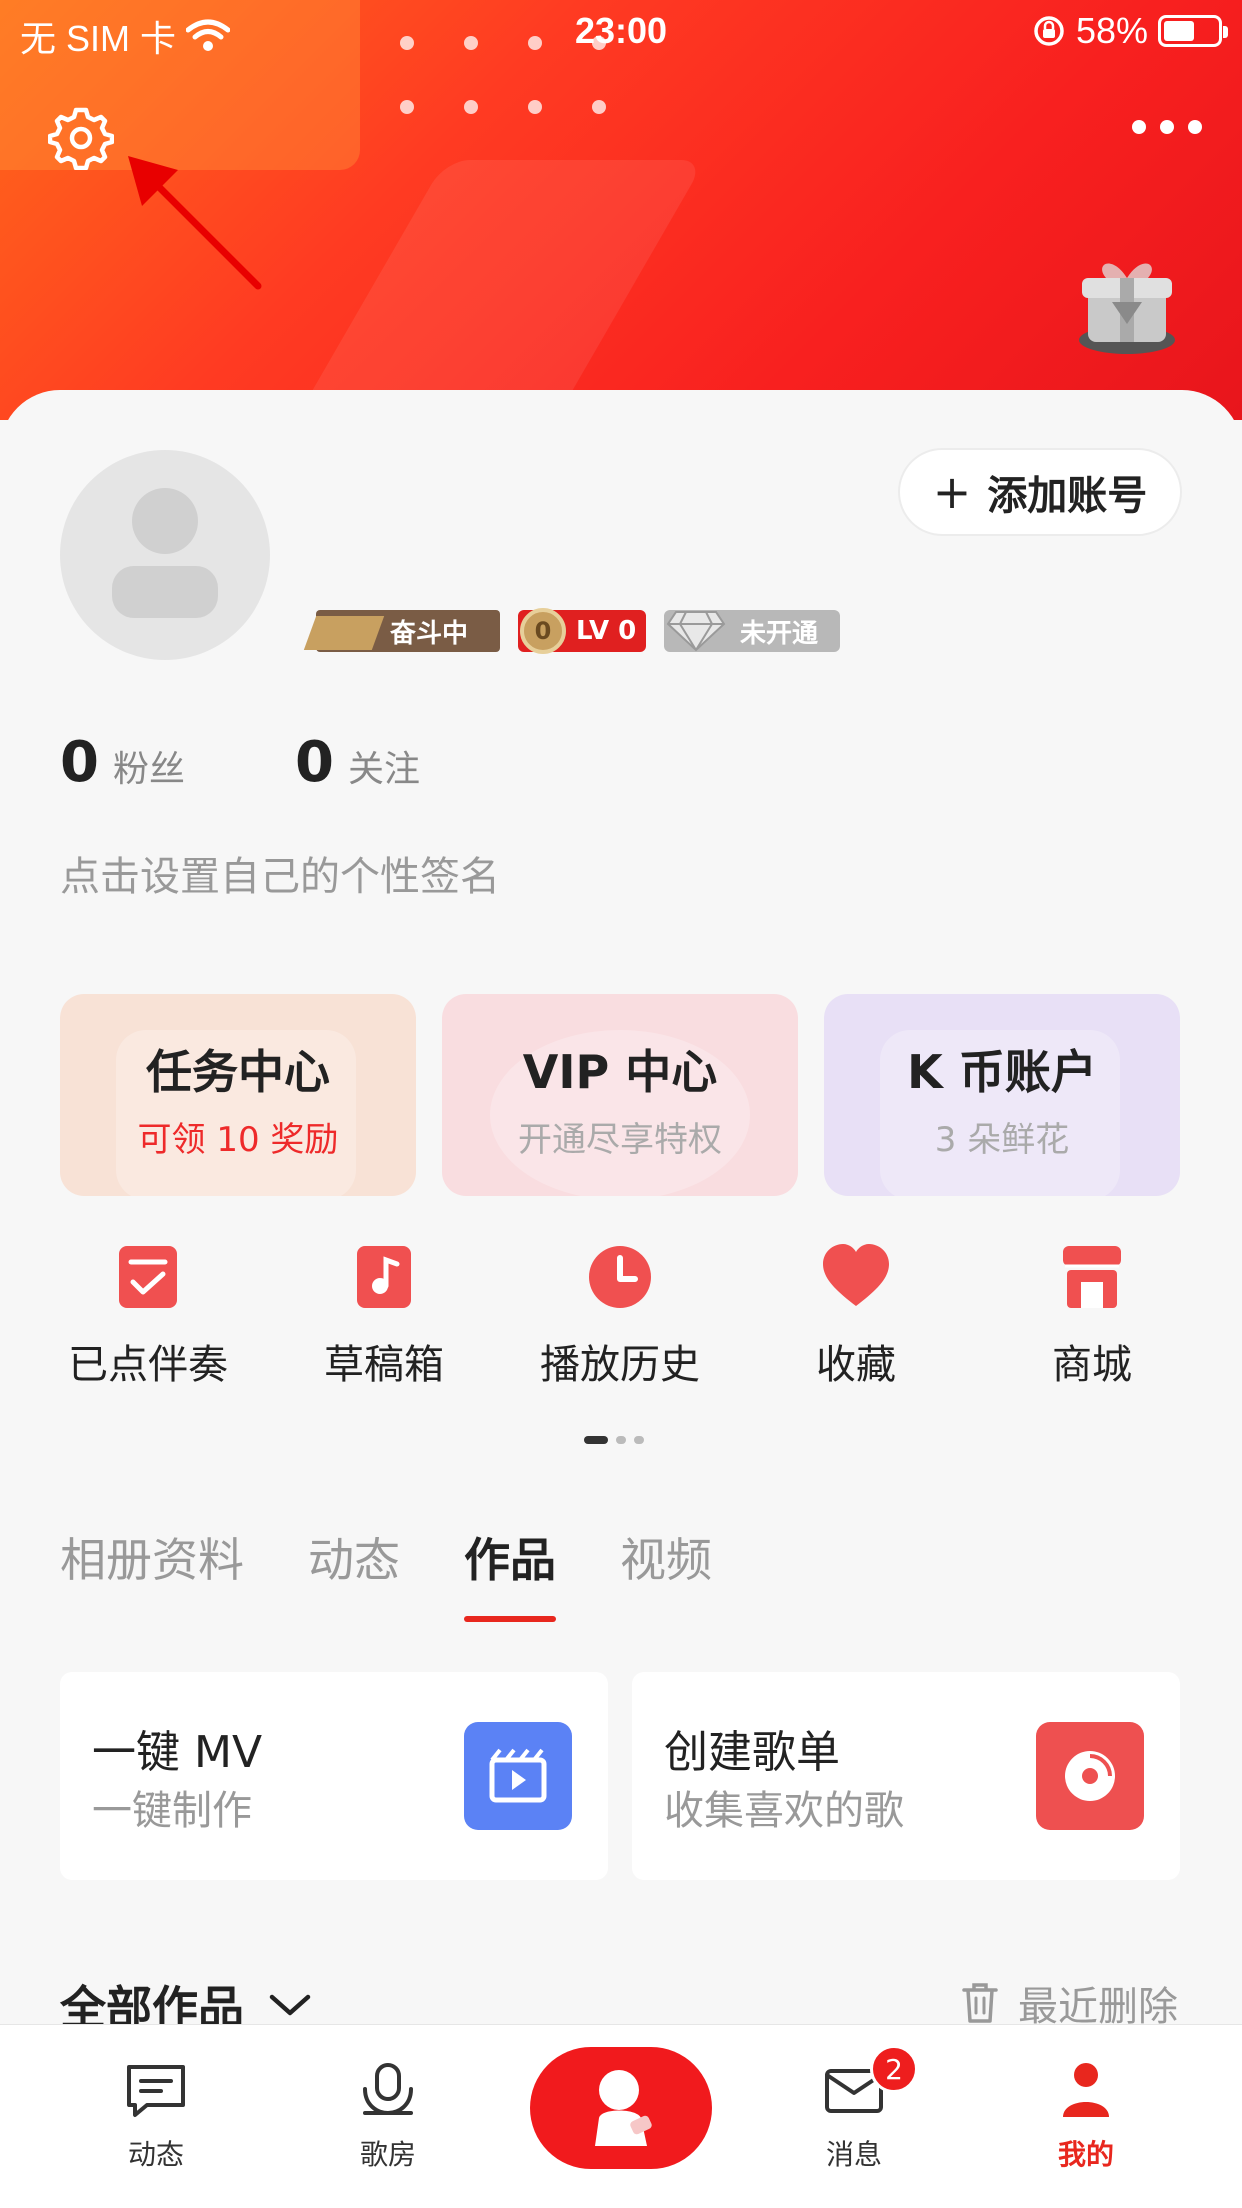 The image size is (1242, 2208). I want to click on tab-feed: 动态, so click(354, 1557).